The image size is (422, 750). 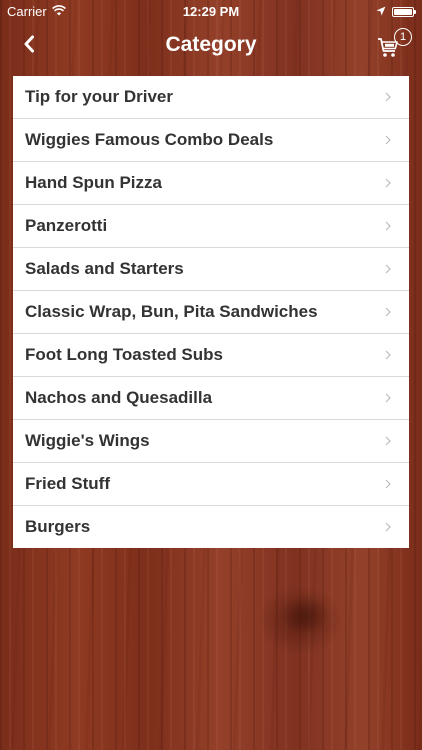 I want to click on category-label: Burgers, so click(x=58, y=526).